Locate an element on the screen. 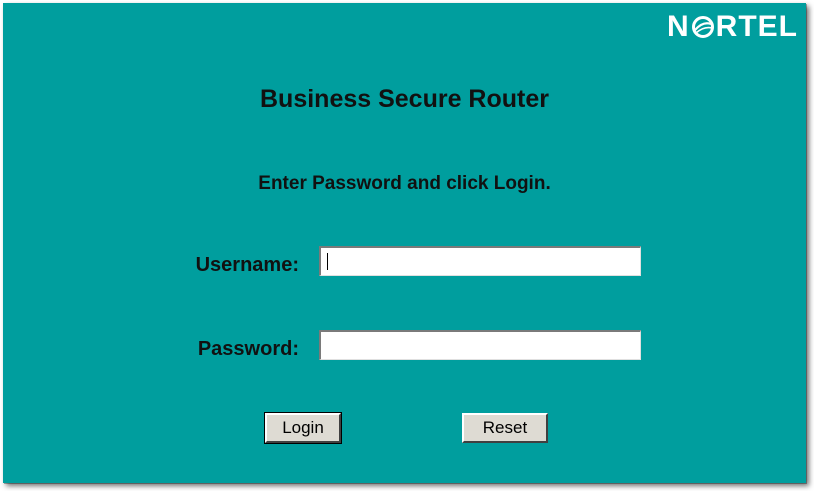 This screenshot has width=814, height=491. username-field is located at coordinates (480, 261).